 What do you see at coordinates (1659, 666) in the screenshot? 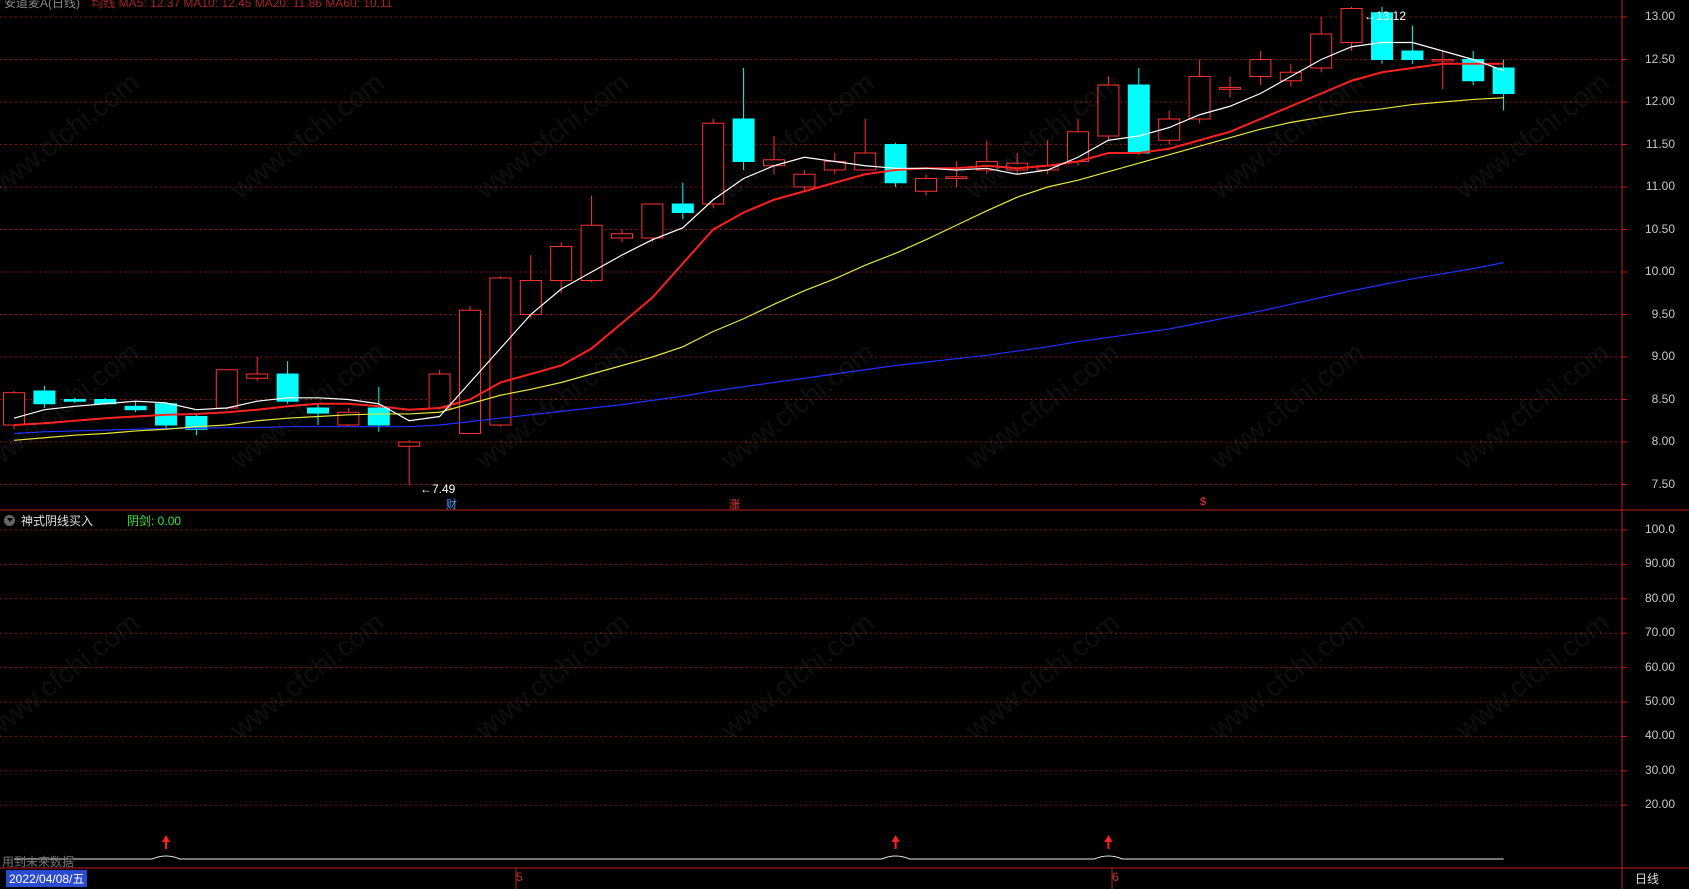
I see `indicator-tick-label: 60.00` at bounding box center [1659, 666].